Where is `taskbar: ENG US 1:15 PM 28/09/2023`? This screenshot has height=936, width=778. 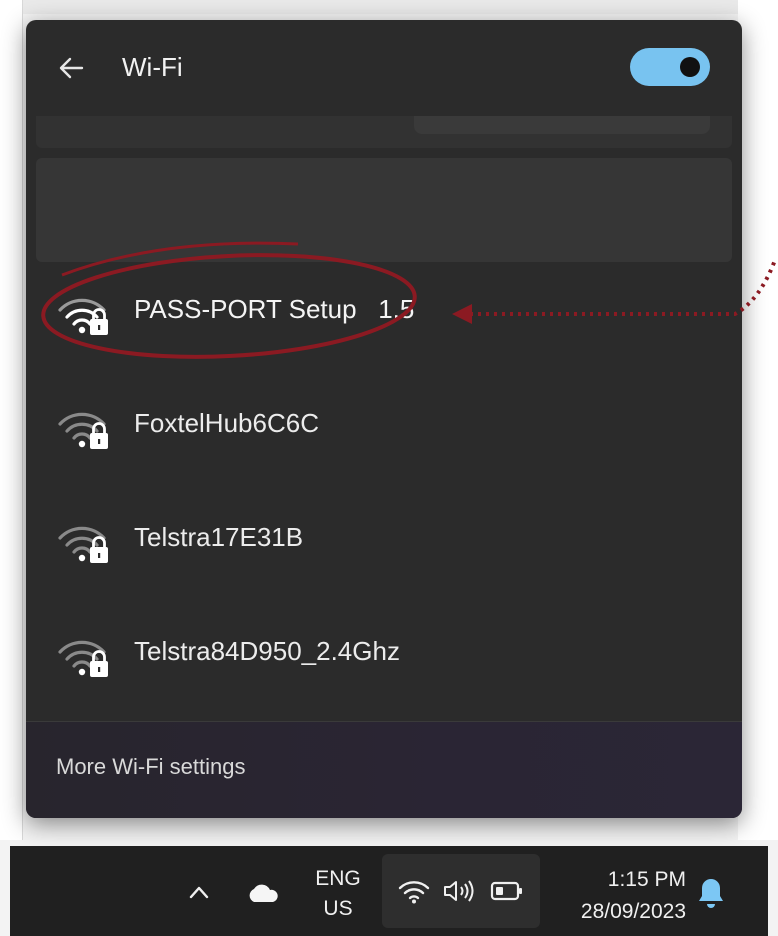 taskbar: ENG US 1:15 PM 28/09/2023 is located at coordinates (389, 891).